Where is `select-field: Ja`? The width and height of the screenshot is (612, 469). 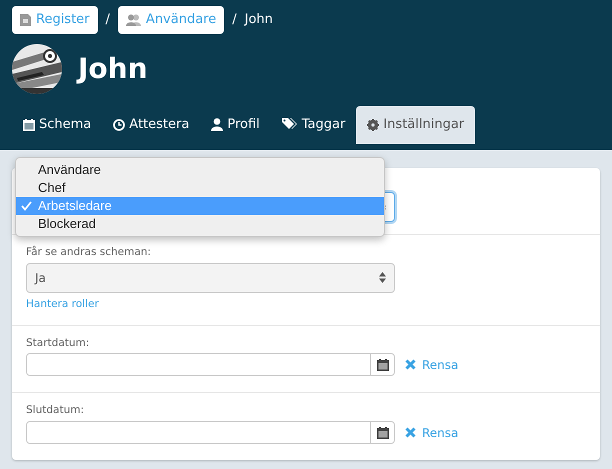 select-field: Ja is located at coordinates (210, 277).